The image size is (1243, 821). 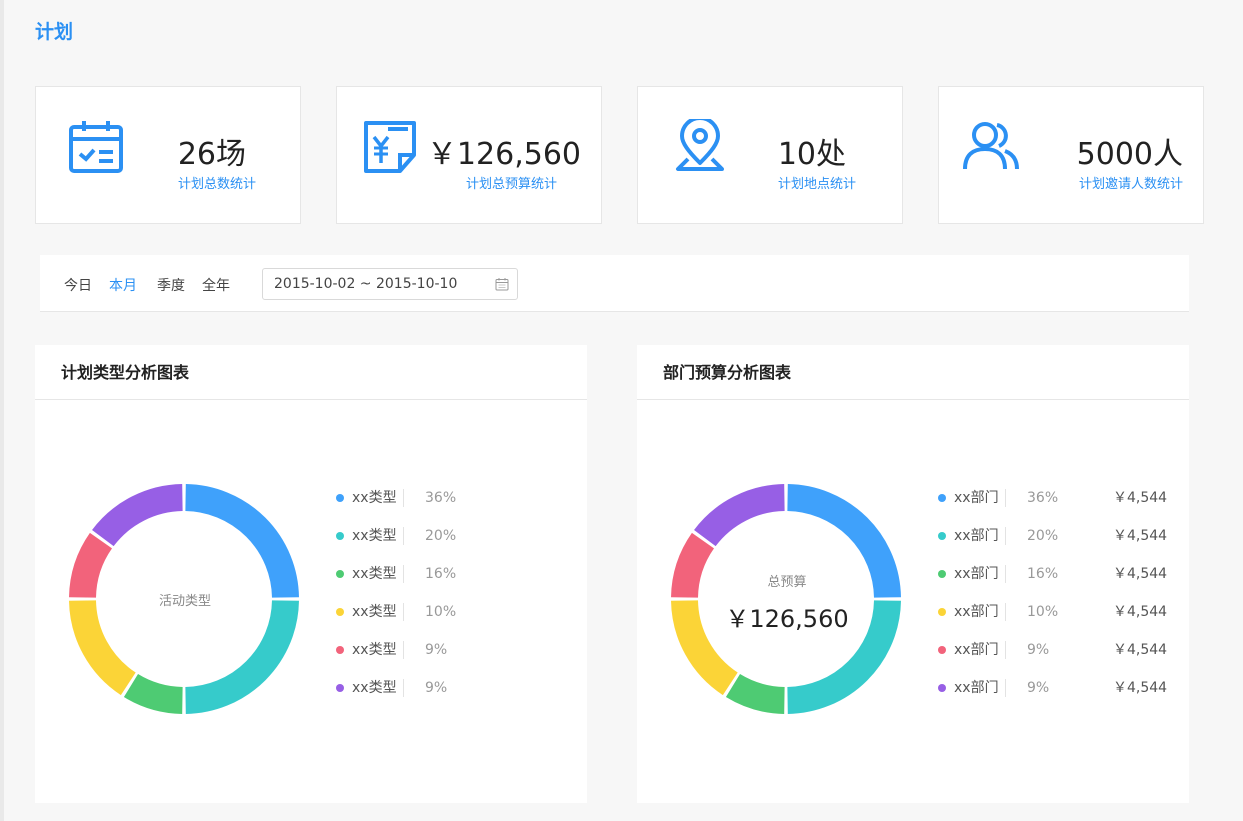 What do you see at coordinates (311, 372) in the screenshot?
I see `panel-title: 计划类型分析图表` at bounding box center [311, 372].